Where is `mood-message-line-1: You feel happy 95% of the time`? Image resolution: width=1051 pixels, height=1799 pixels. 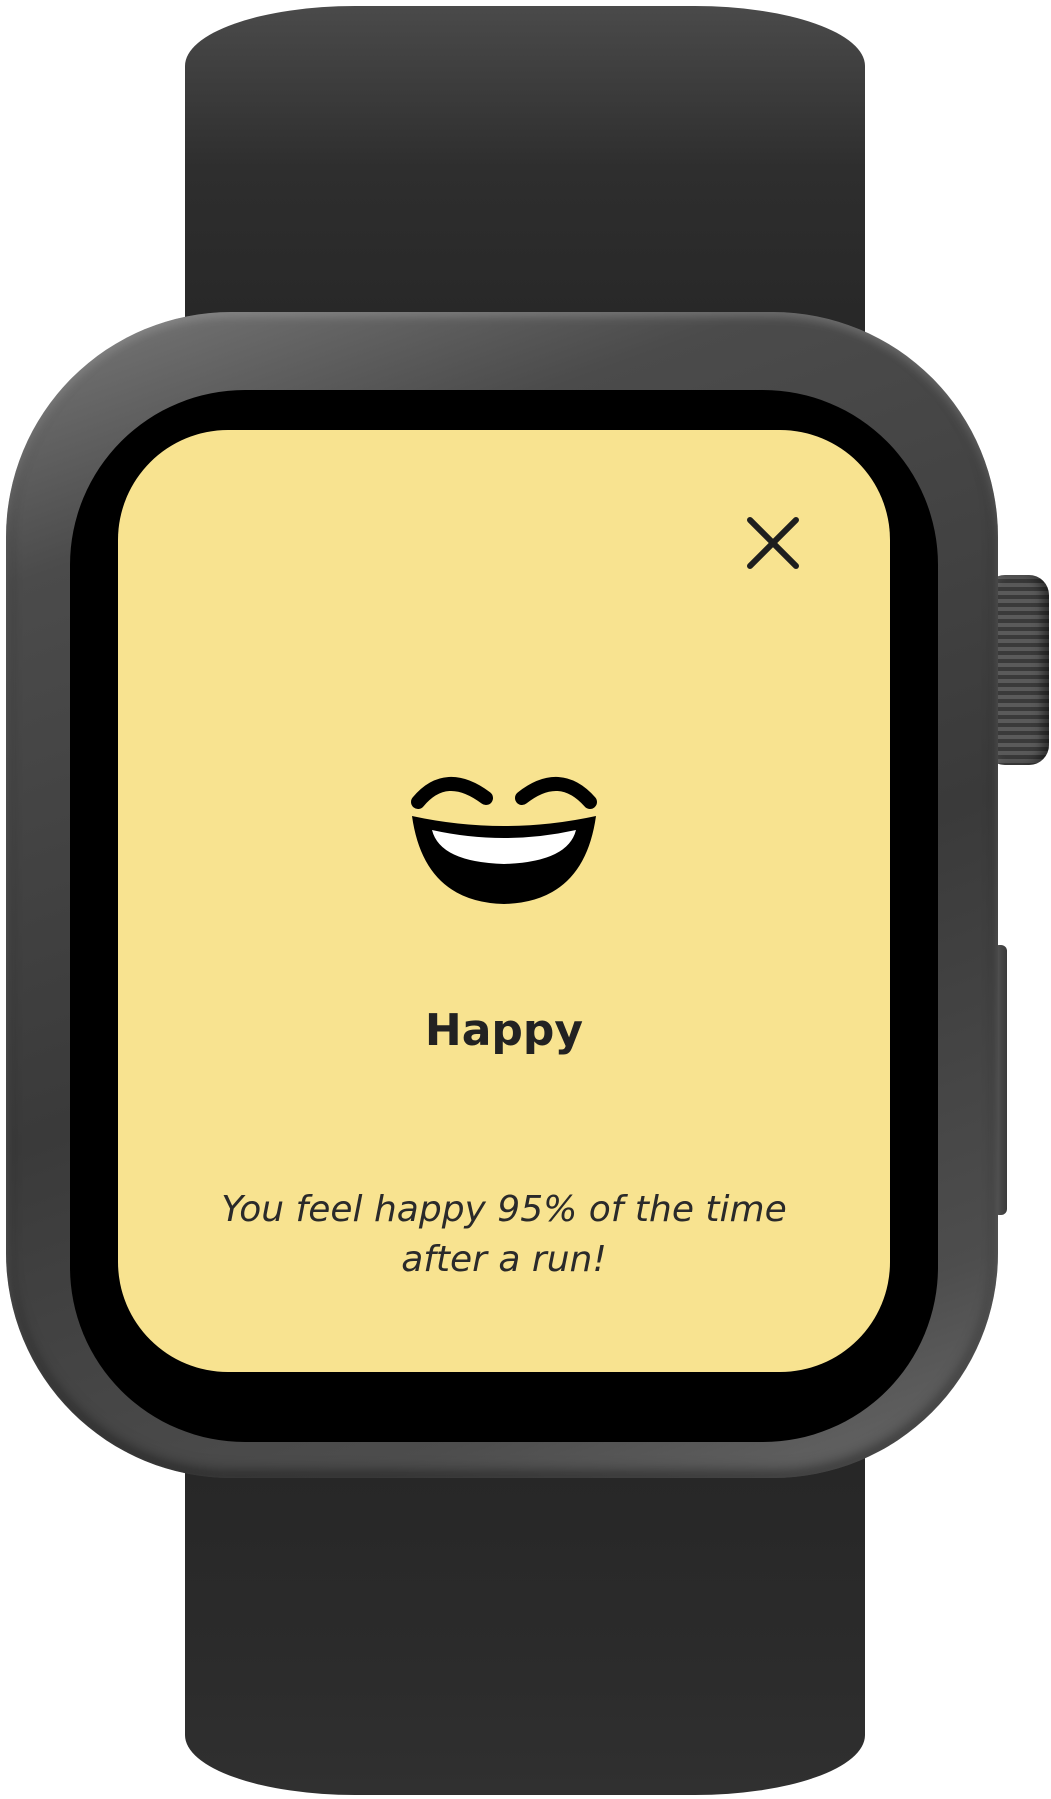
mood-message-line-1: You feel happy 95% of the time is located at coordinates (504, 1209).